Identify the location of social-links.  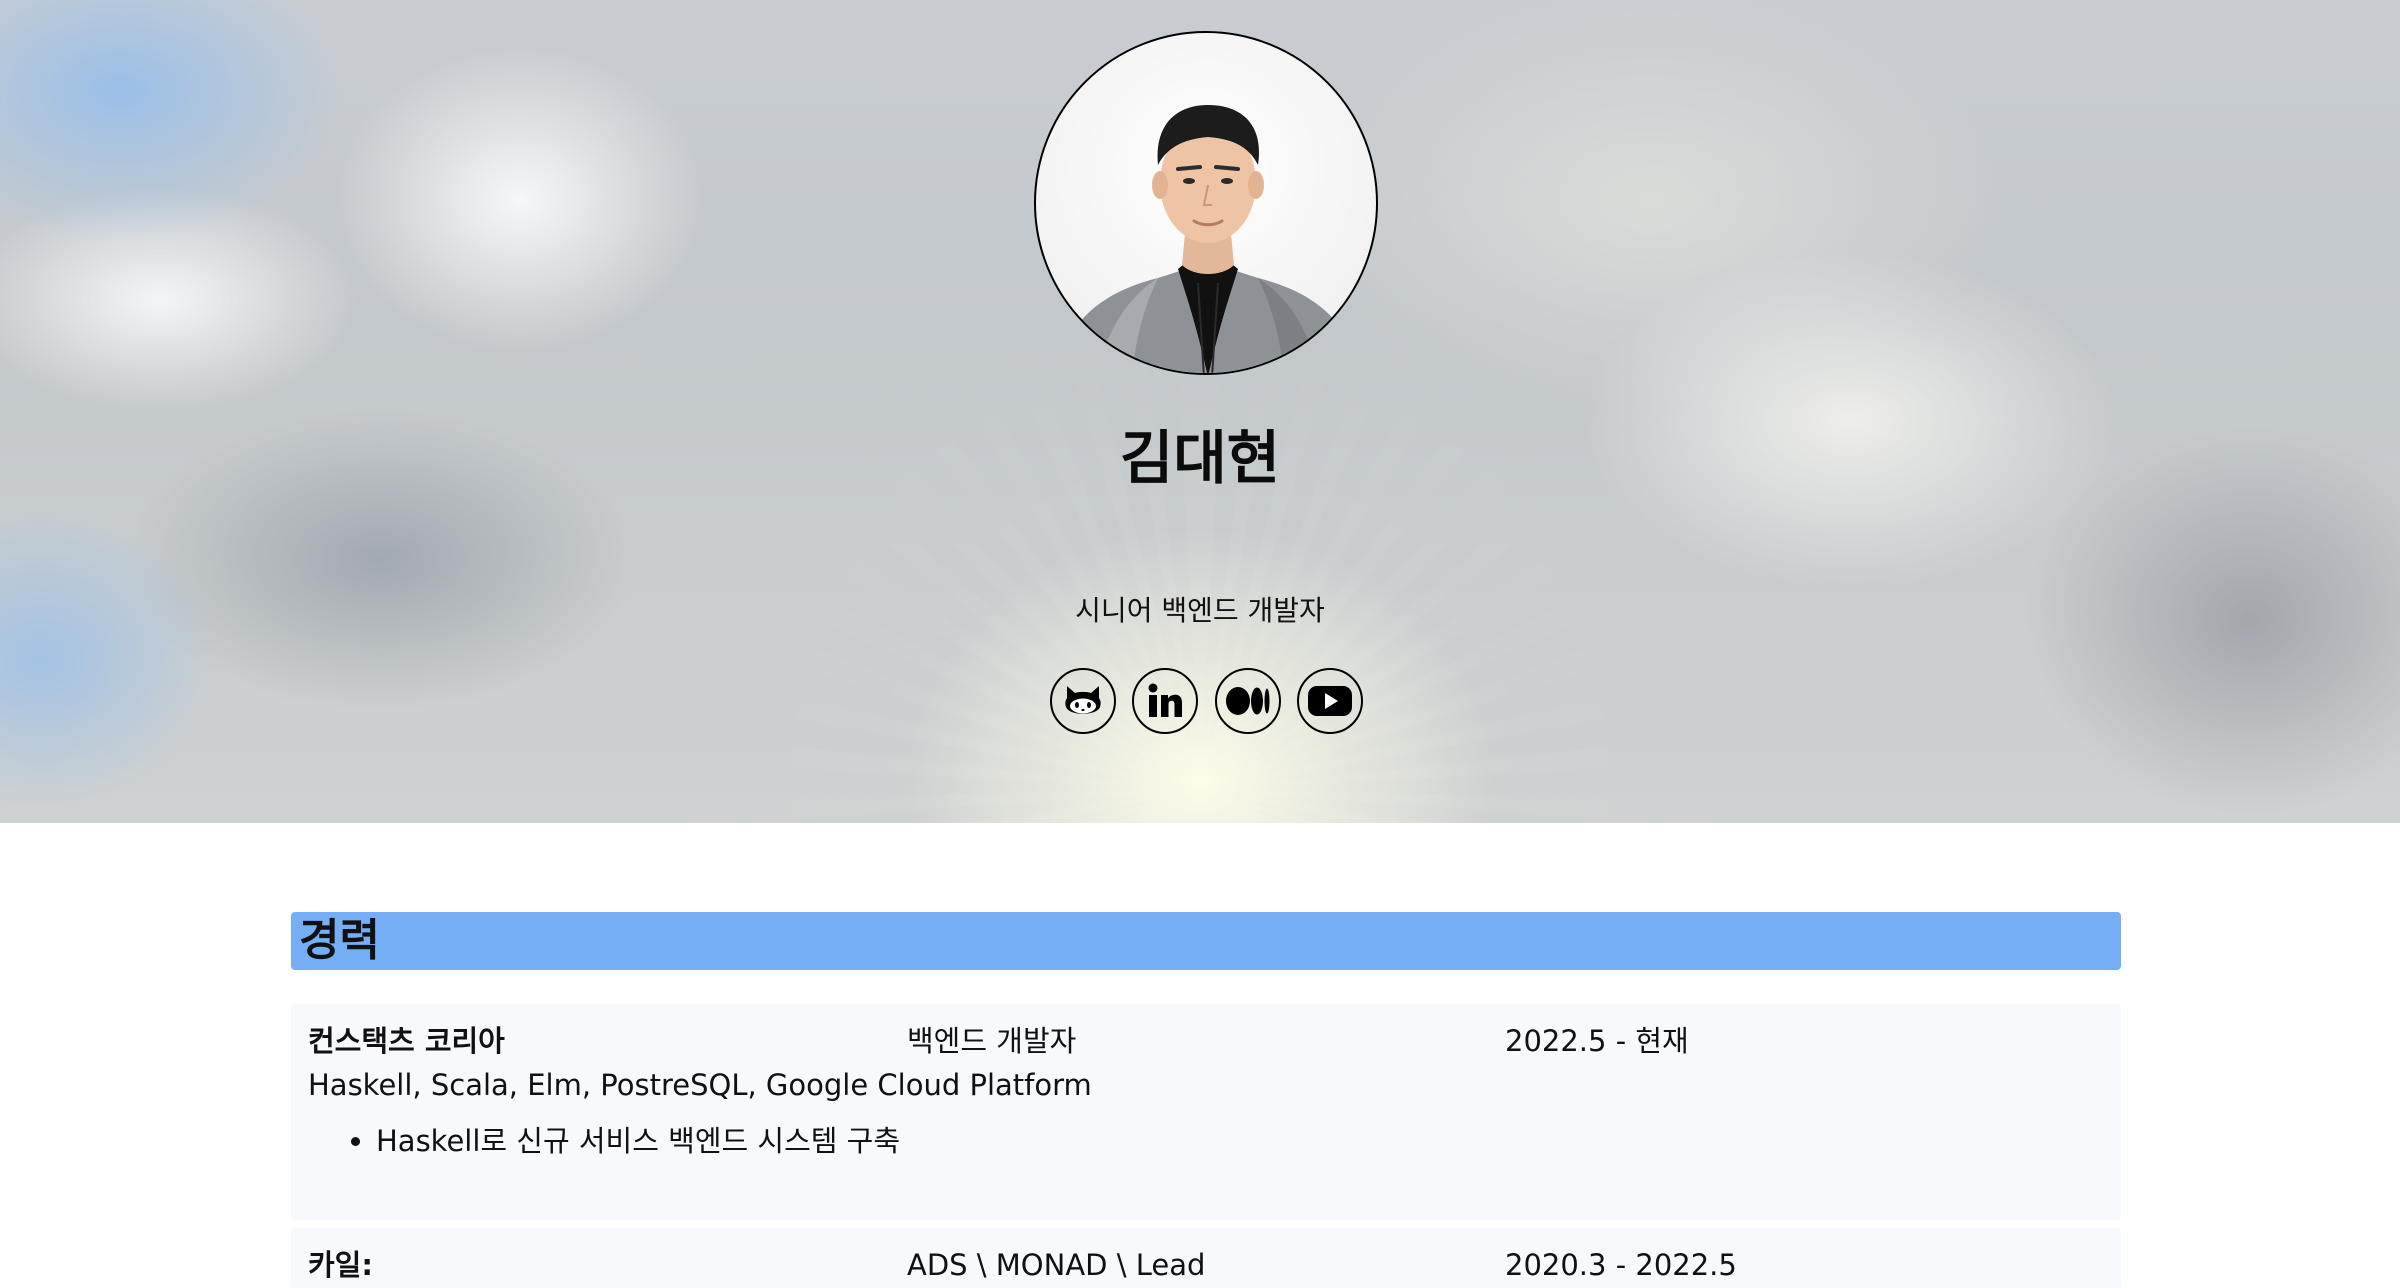
(1206, 701).